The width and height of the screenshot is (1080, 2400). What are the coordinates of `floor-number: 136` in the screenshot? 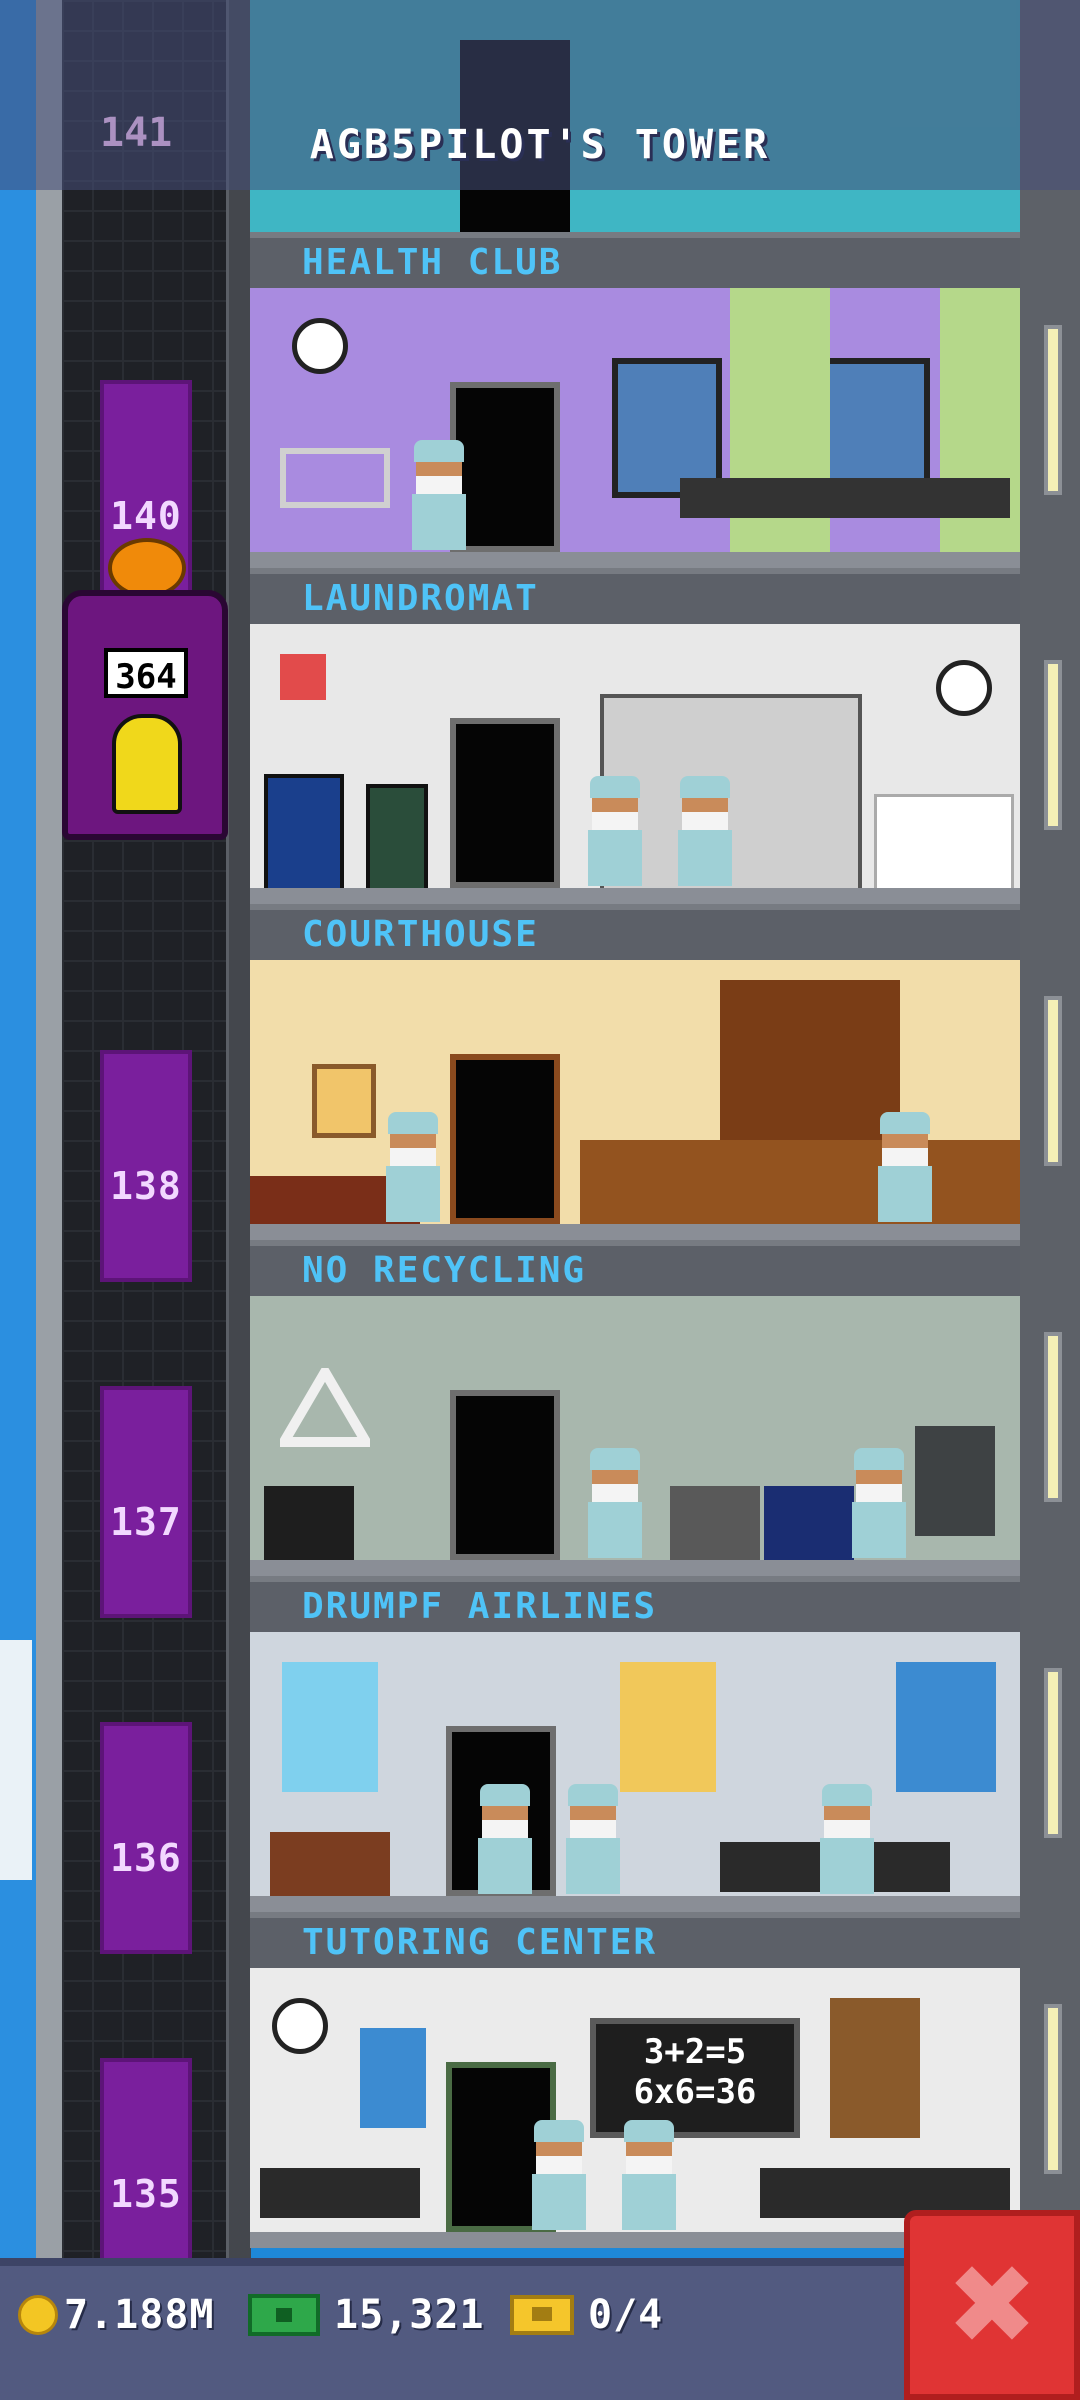 It's located at (146, 1858).